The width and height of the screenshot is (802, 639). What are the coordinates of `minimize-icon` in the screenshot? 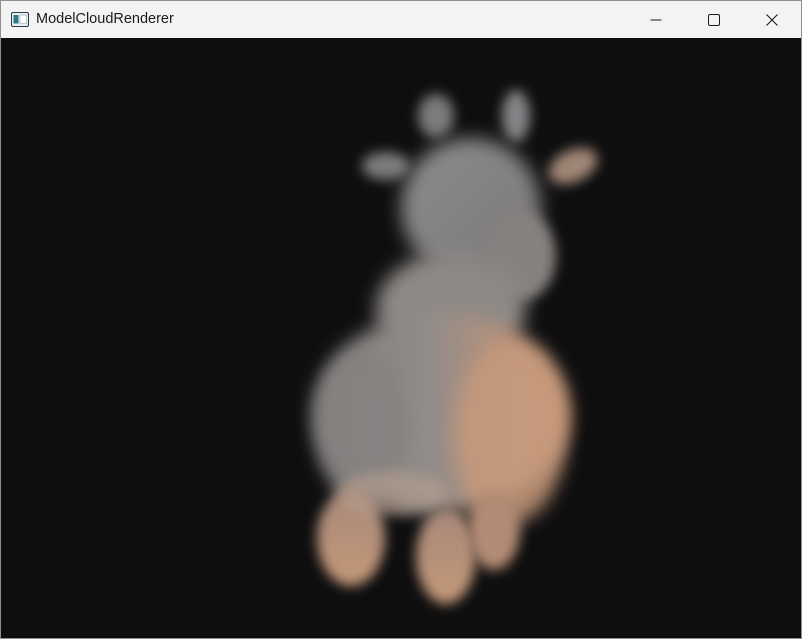 It's located at (655, 19).